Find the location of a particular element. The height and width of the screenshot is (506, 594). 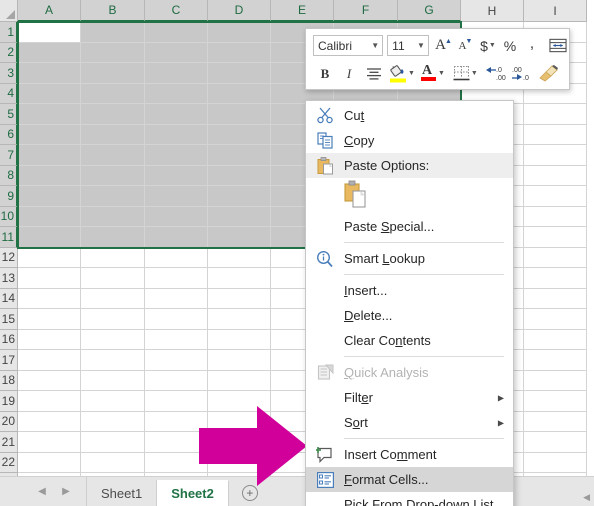

cell-B4 is located at coordinates (113, 93).